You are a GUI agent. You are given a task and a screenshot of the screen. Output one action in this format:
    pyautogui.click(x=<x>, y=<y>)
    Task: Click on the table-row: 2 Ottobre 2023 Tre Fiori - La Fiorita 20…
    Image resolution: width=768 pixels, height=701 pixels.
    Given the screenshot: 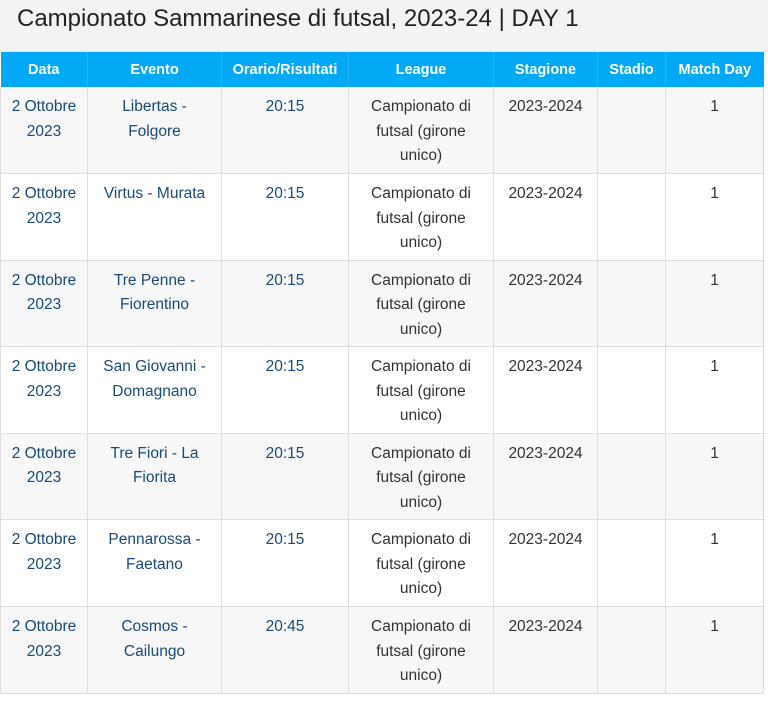 What is the action you would take?
    pyautogui.click(x=382, y=477)
    